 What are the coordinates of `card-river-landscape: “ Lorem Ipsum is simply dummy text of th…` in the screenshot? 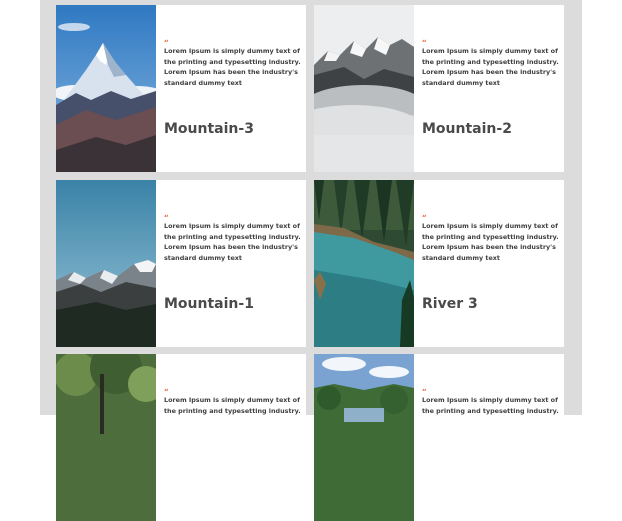 It's located at (439, 437).